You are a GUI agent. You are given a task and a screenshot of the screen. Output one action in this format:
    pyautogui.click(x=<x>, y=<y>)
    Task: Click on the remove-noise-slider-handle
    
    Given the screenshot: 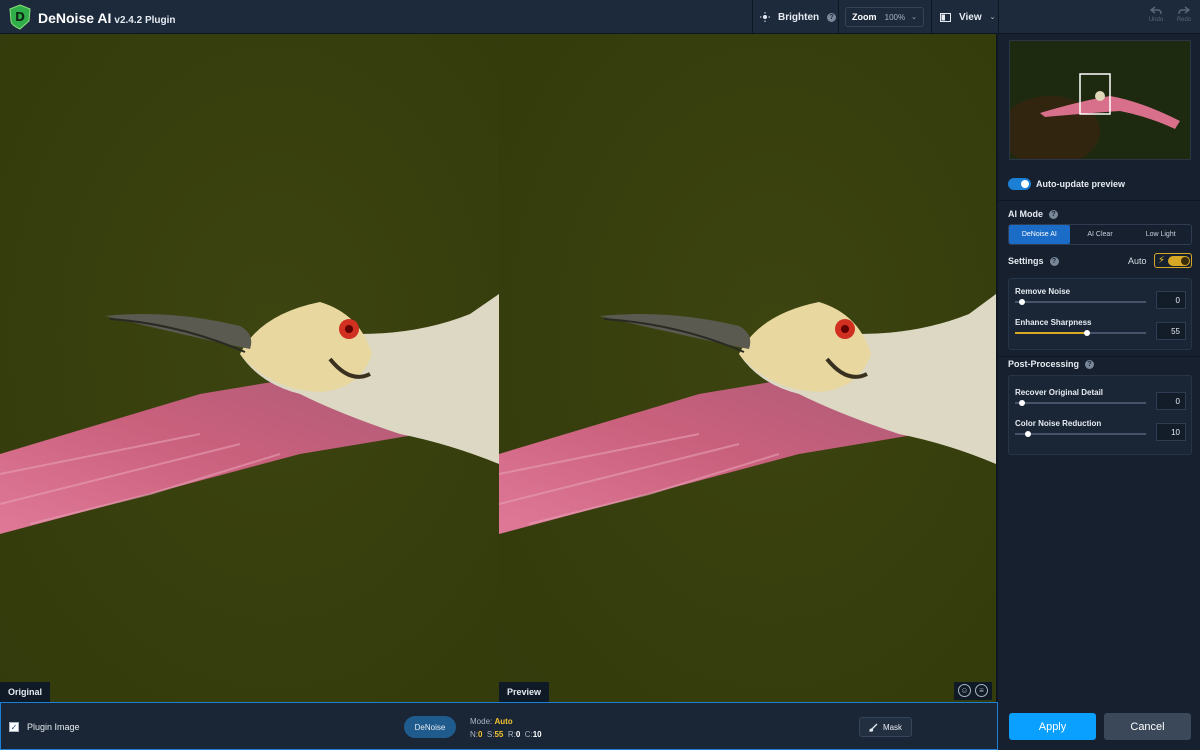 What is the action you would take?
    pyautogui.click(x=1021, y=302)
    